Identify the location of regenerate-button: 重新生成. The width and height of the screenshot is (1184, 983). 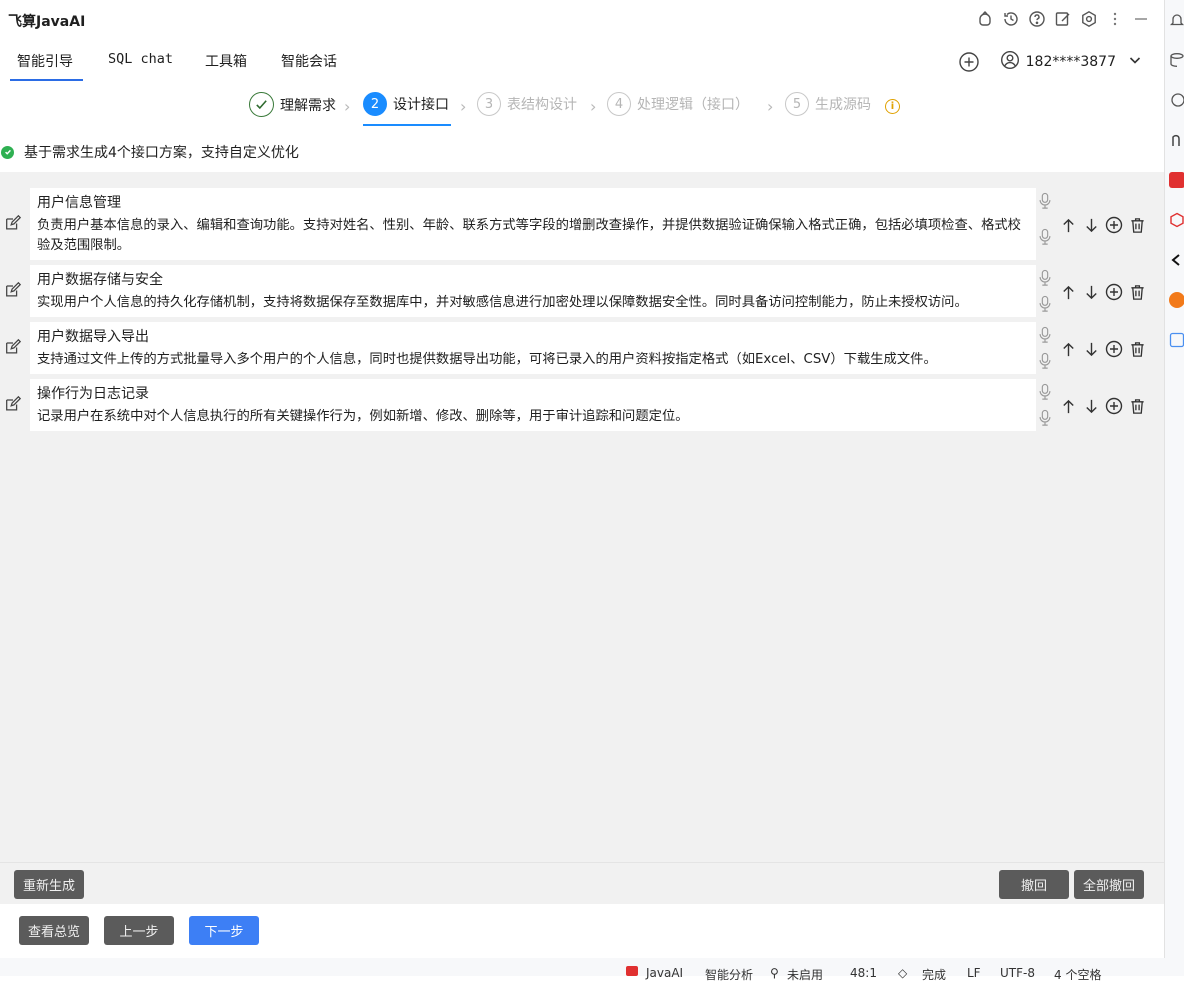
(49, 884).